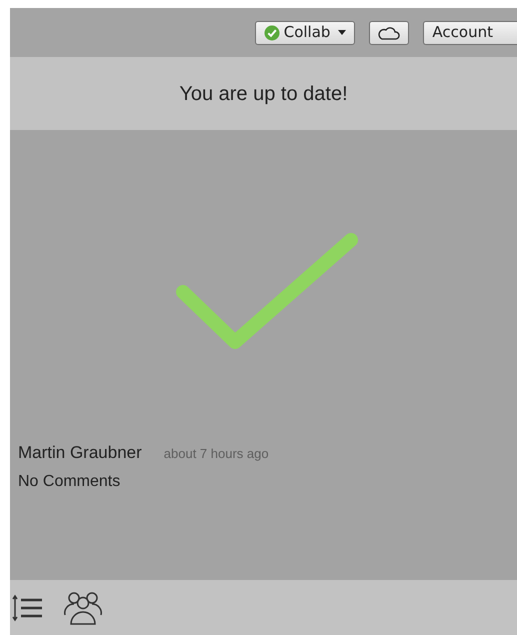 This screenshot has height=635, width=517. Describe the element at coordinates (342, 32) in the screenshot. I see `caret-icon` at that location.